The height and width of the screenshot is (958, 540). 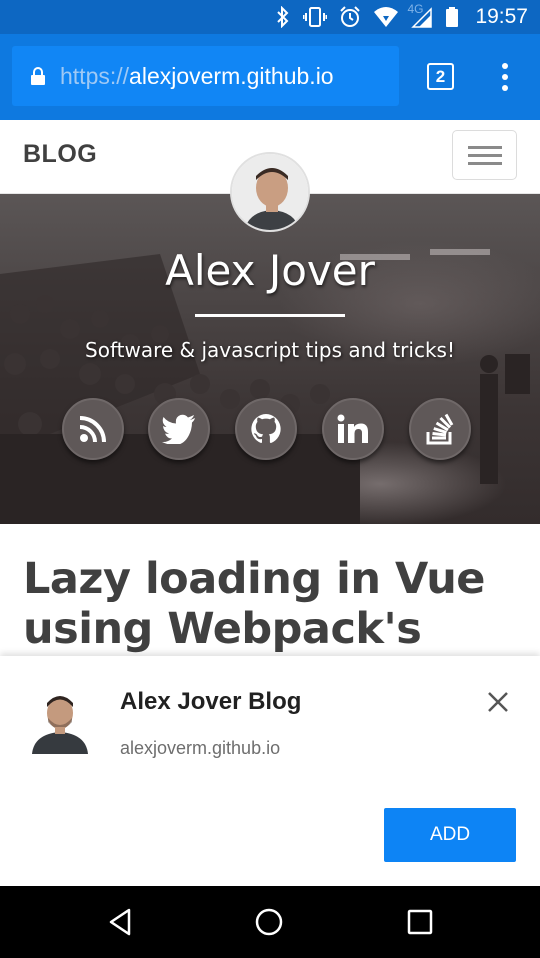 What do you see at coordinates (498, 702) in the screenshot?
I see `close-icon` at bounding box center [498, 702].